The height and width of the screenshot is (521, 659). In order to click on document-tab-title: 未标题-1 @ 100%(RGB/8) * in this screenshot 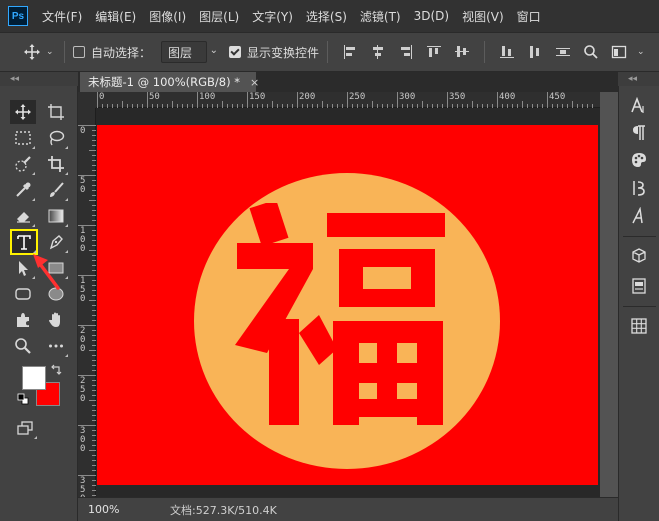, I will do `click(164, 82)`.